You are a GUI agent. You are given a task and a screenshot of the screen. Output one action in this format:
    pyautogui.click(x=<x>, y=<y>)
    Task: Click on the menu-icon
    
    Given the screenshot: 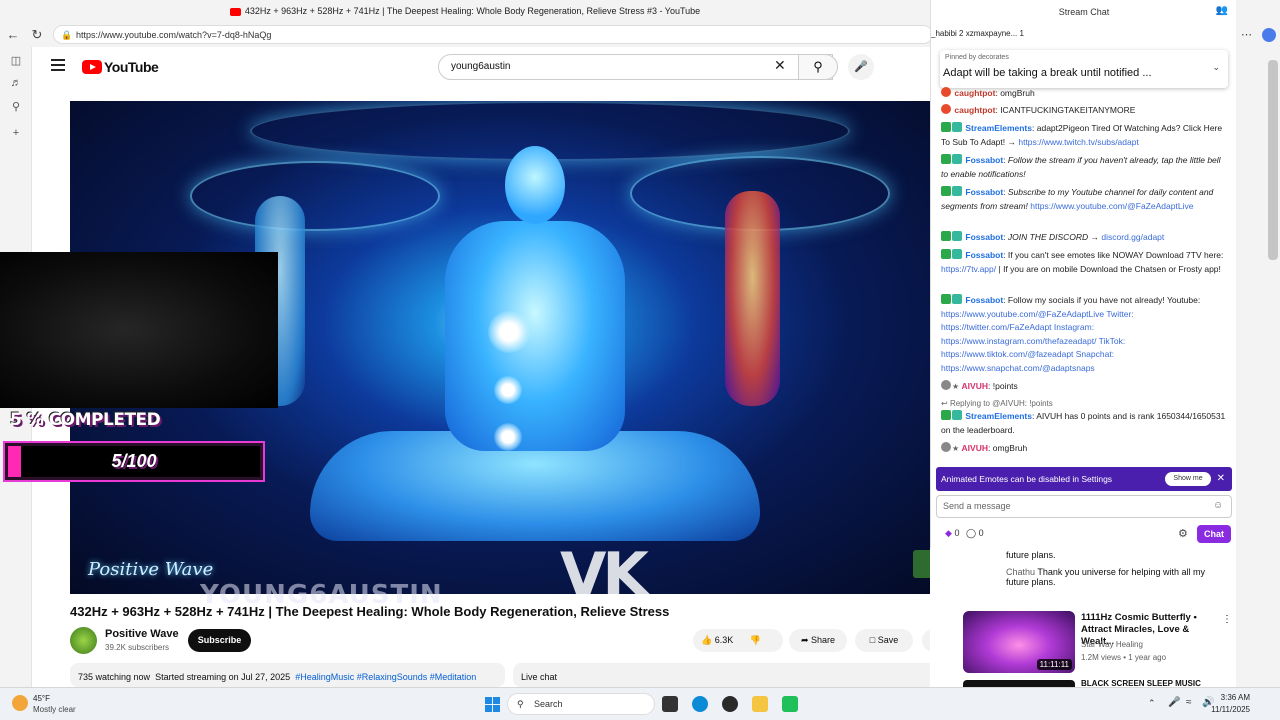 What is the action you would take?
    pyautogui.click(x=58, y=65)
    